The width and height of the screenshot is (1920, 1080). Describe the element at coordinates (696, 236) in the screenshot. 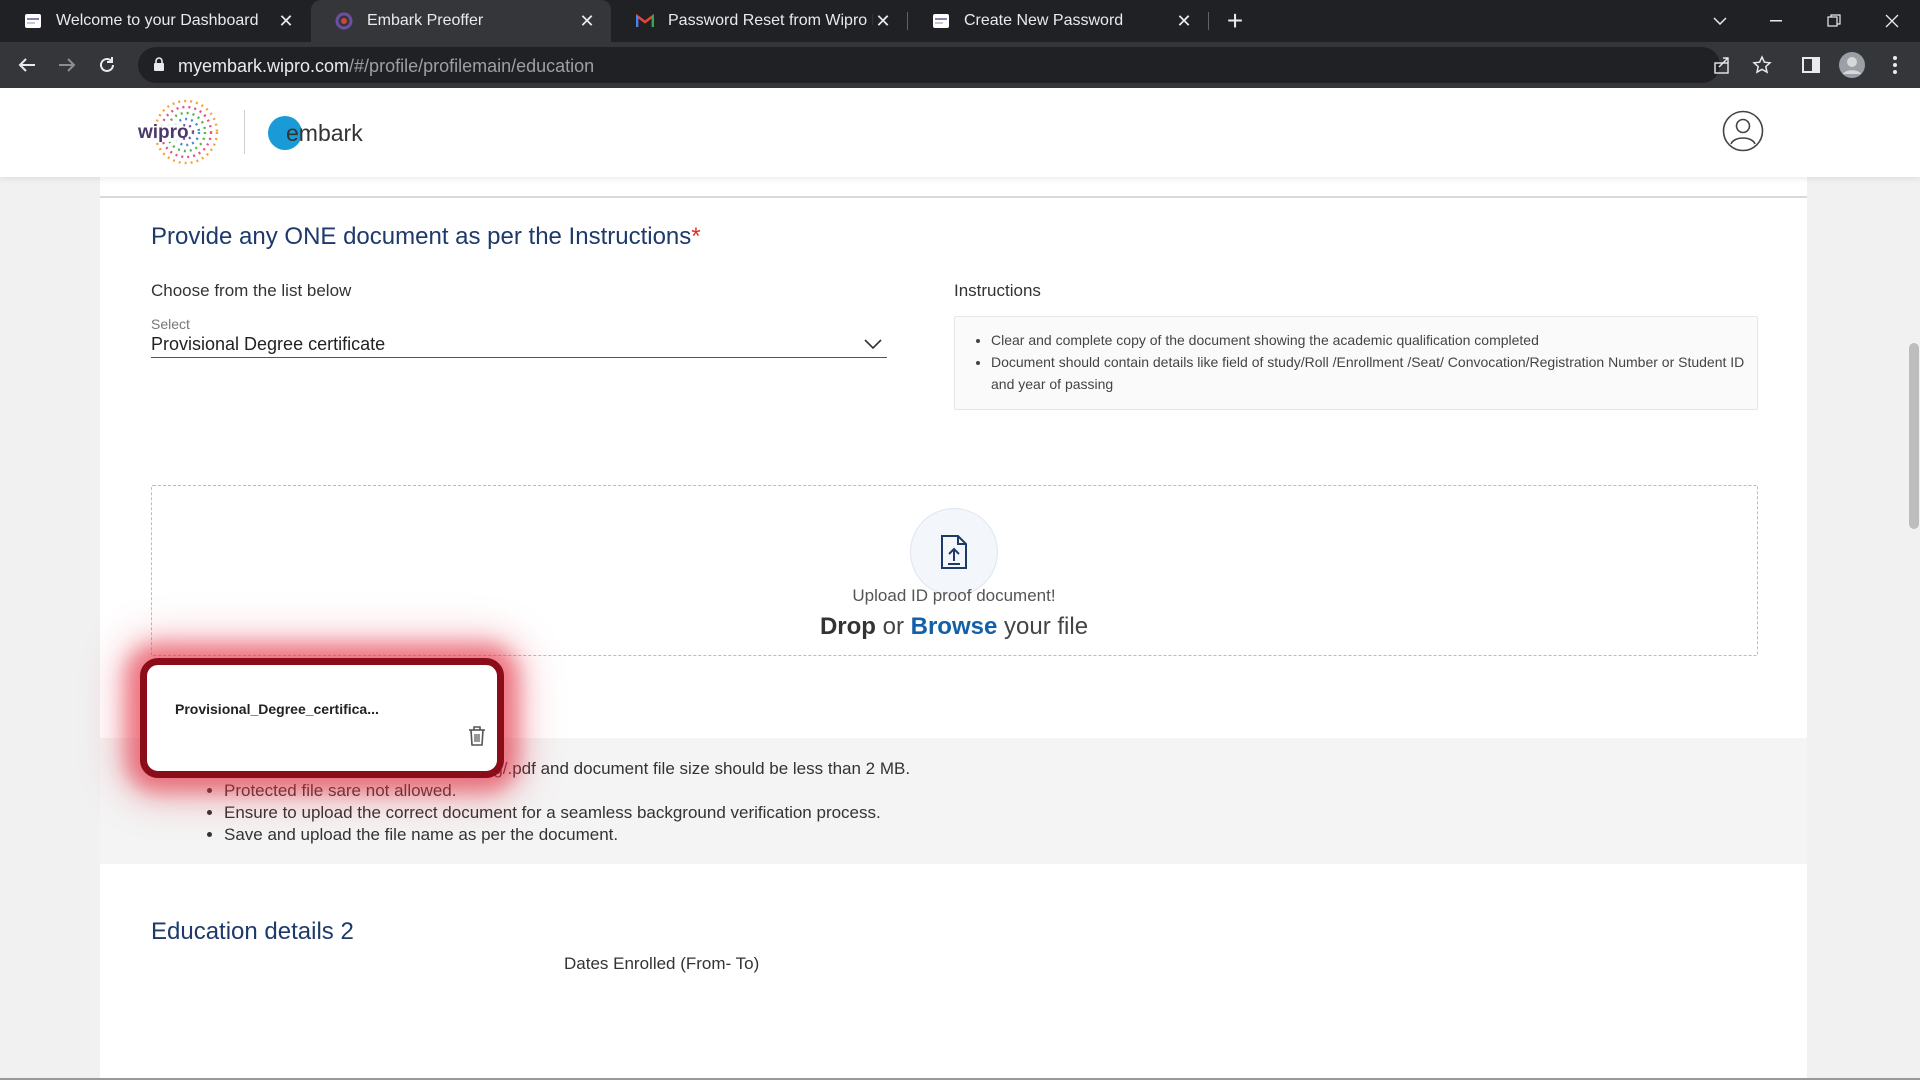

I see `required-mark: *` at that location.